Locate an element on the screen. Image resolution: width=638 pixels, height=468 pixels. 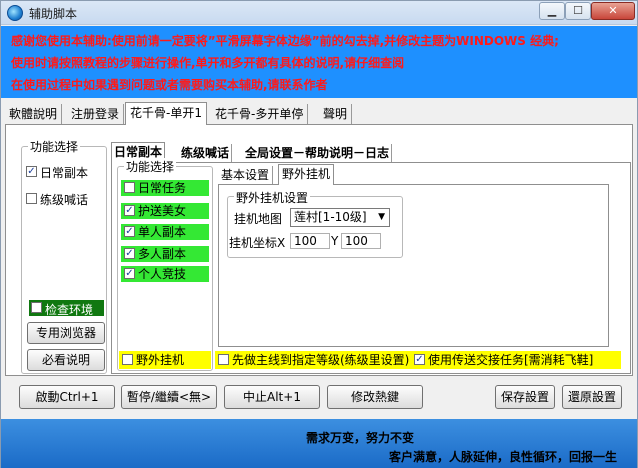
teleport-toggle: ✓ 使用传送交接任务[需消耗飞鞋] is located at coordinates (516, 360).